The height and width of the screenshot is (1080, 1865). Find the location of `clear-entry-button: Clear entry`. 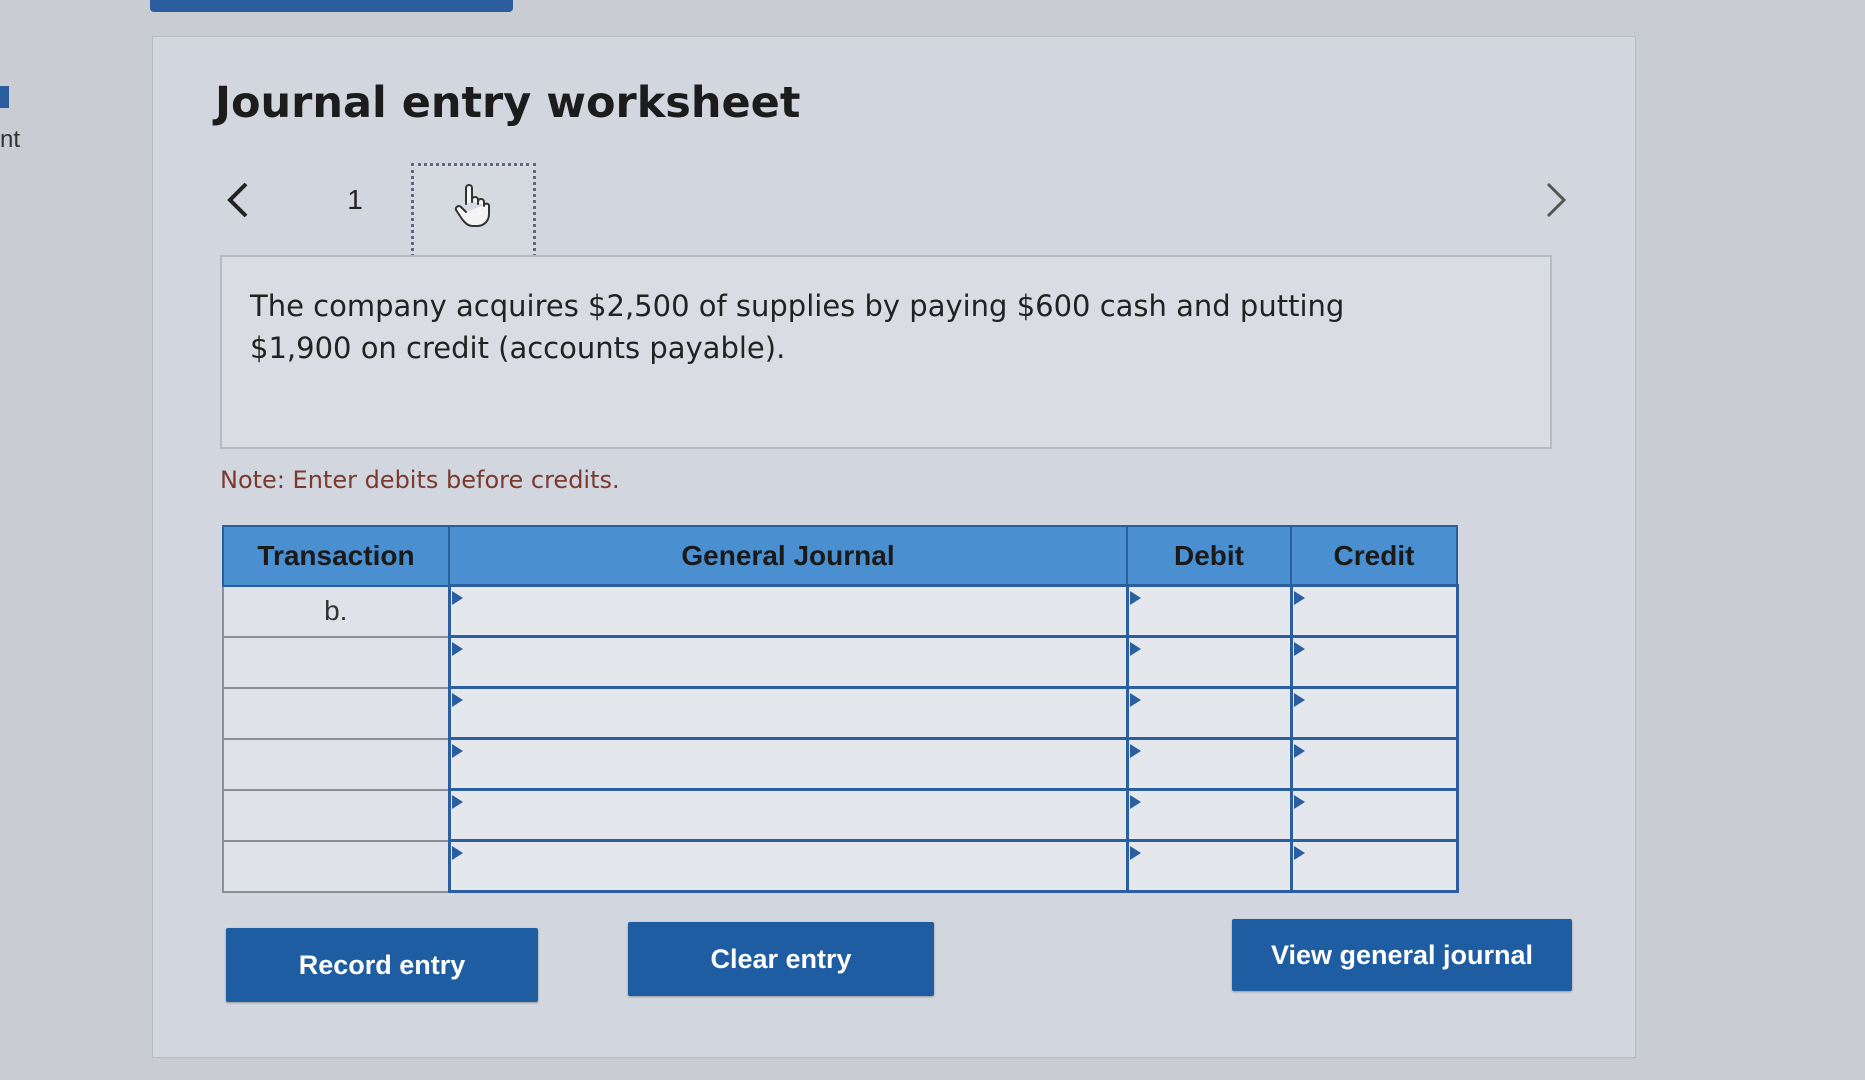

clear-entry-button: Clear entry is located at coordinates (781, 959).